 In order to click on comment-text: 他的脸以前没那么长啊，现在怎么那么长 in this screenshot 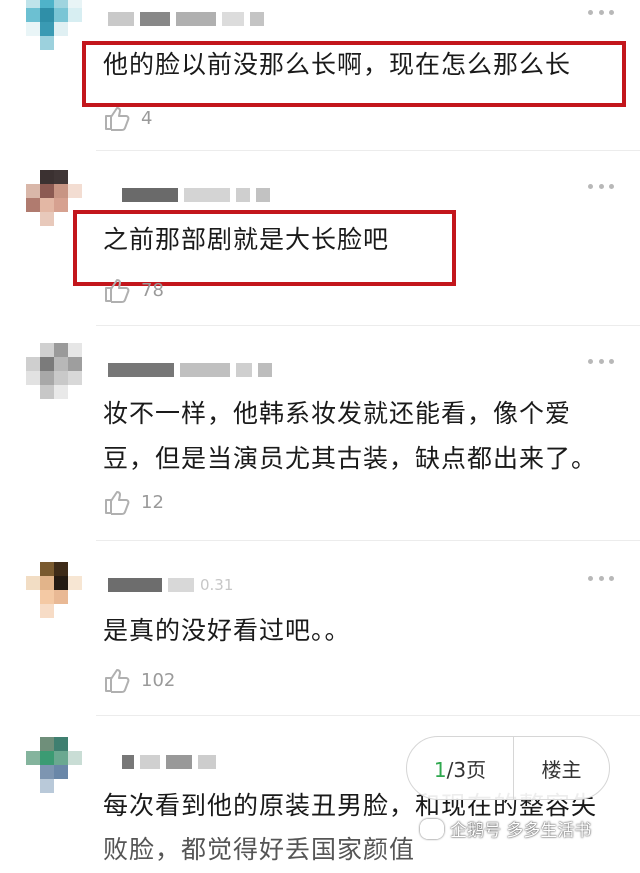, I will do `click(337, 64)`.